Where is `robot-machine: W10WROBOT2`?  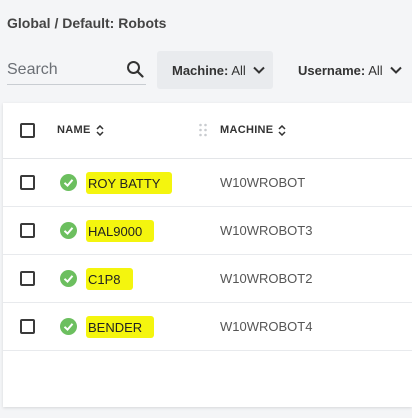
robot-machine: W10WROBOT2 is located at coordinates (266, 278).